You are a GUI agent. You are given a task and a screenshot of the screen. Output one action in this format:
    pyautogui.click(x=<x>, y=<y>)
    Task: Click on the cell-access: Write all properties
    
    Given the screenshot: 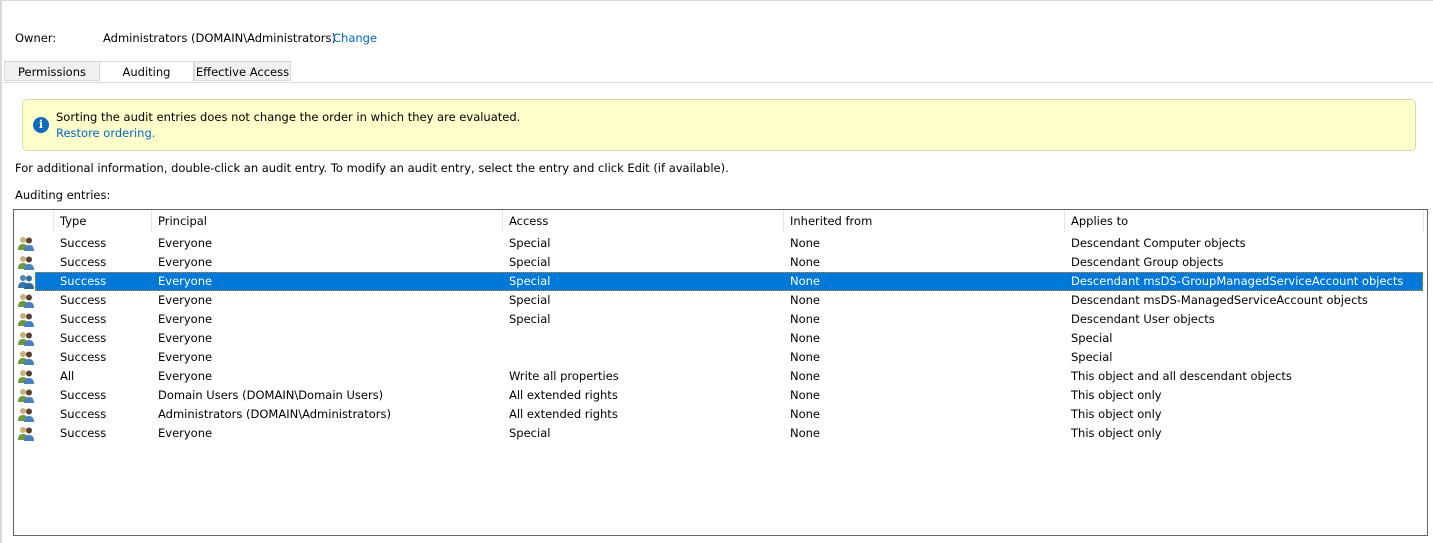 What is the action you would take?
    pyautogui.click(x=564, y=376)
    